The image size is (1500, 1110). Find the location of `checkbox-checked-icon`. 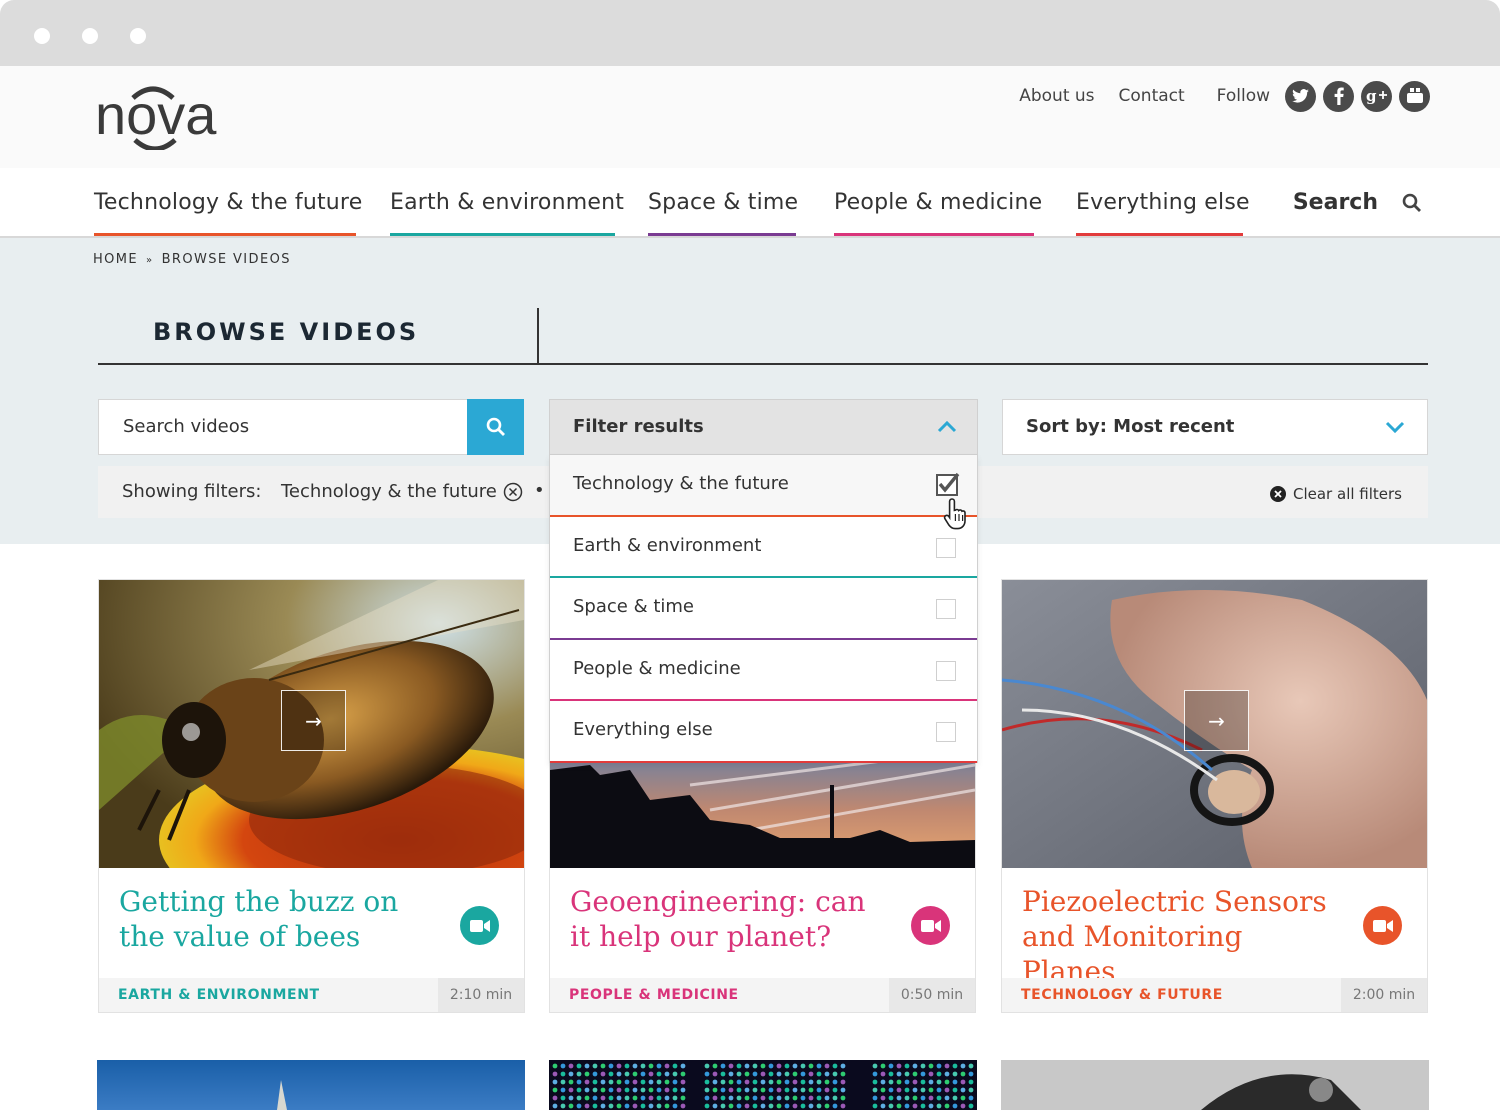

checkbox-checked-icon is located at coordinates (947, 485).